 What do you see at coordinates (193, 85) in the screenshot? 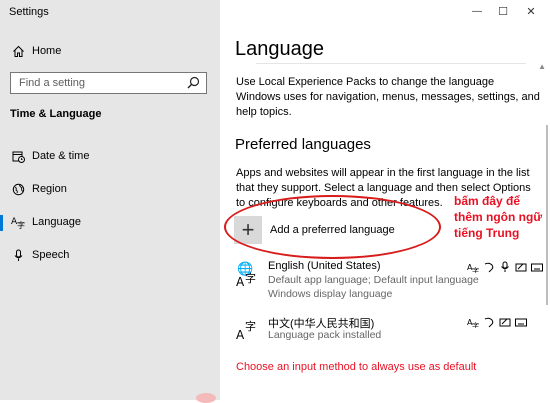
I see `search-icon` at bounding box center [193, 85].